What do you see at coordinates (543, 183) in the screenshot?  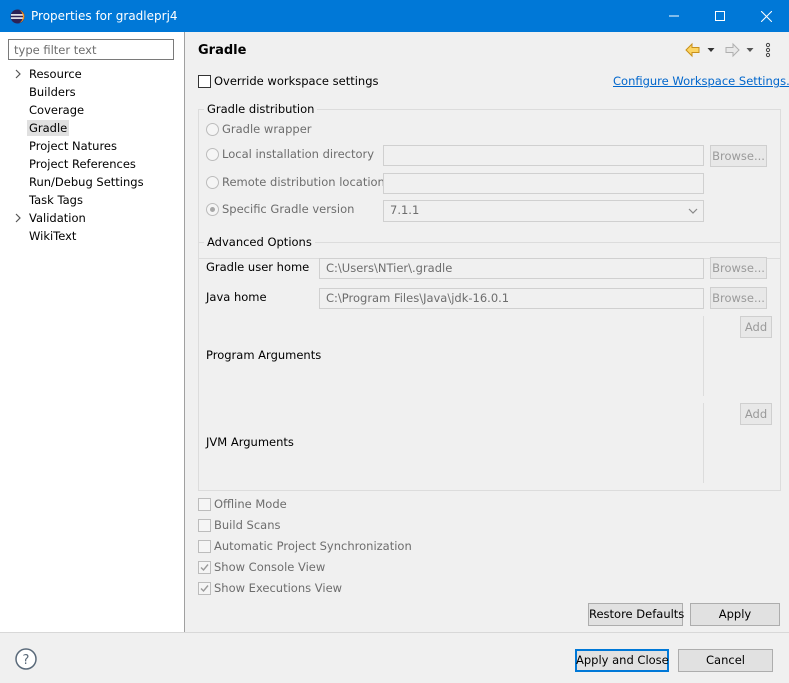 I see `remote-distribution-field` at bounding box center [543, 183].